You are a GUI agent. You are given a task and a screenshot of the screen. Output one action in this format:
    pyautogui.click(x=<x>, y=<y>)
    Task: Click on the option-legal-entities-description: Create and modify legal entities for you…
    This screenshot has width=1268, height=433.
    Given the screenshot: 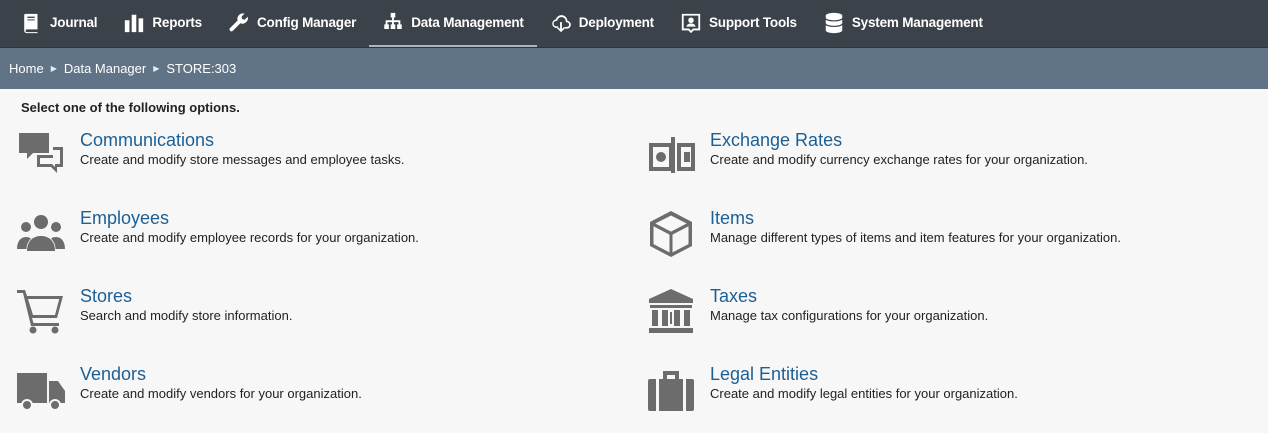 What is the action you would take?
    pyautogui.click(x=864, y=393)
    